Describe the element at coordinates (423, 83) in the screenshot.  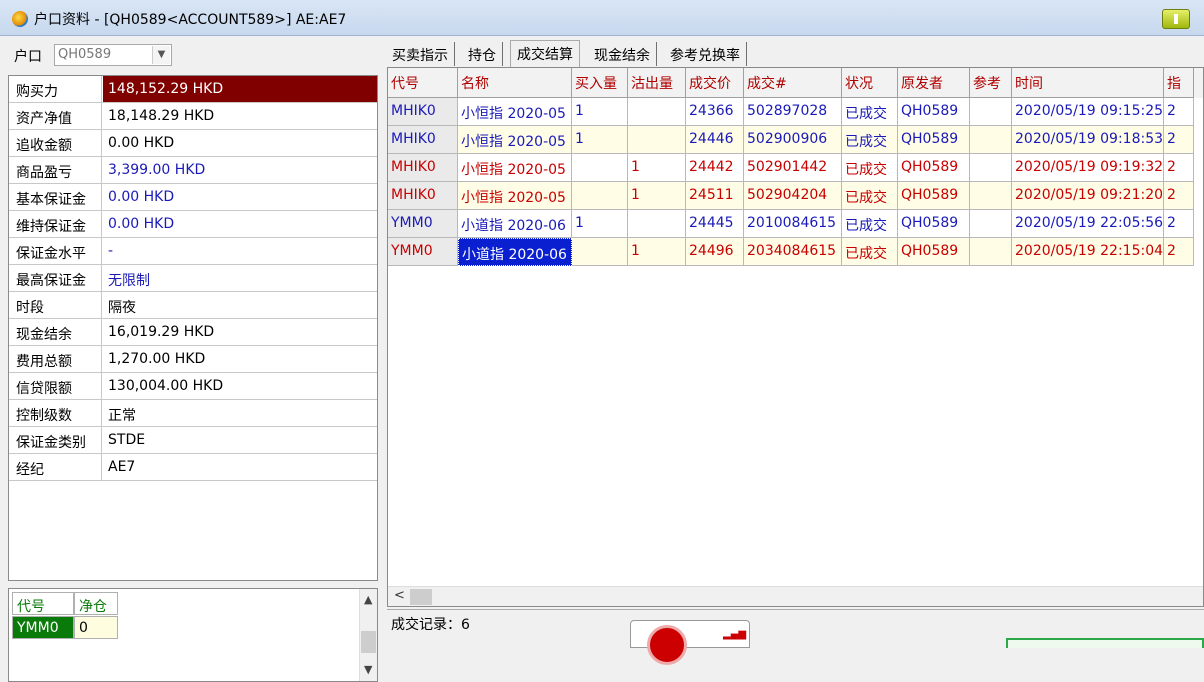
I see `column-header: 代号` at that location.